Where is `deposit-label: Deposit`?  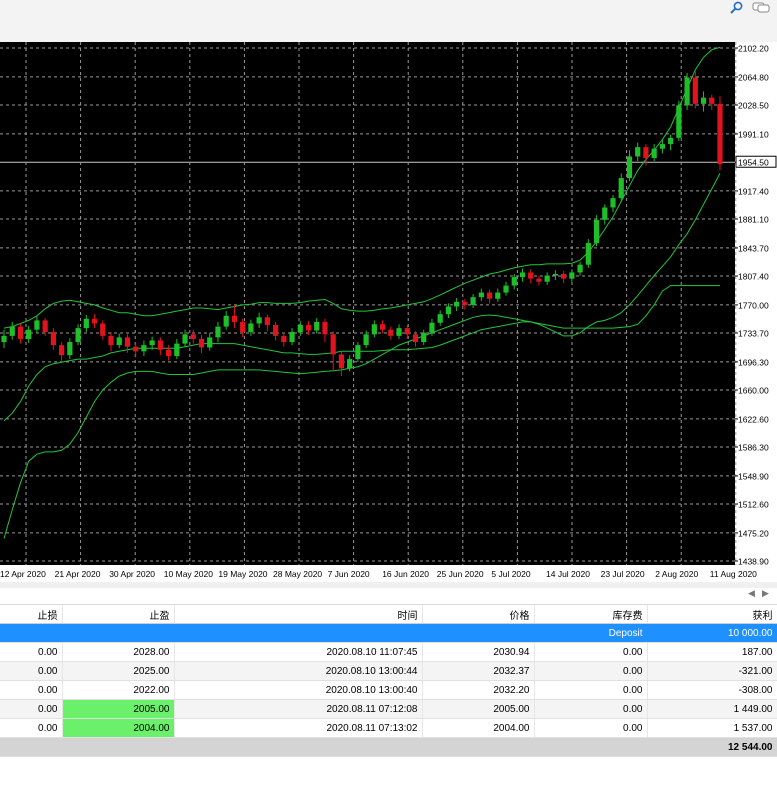 deposit-label: Deposit is located at coordinates (591, 633).